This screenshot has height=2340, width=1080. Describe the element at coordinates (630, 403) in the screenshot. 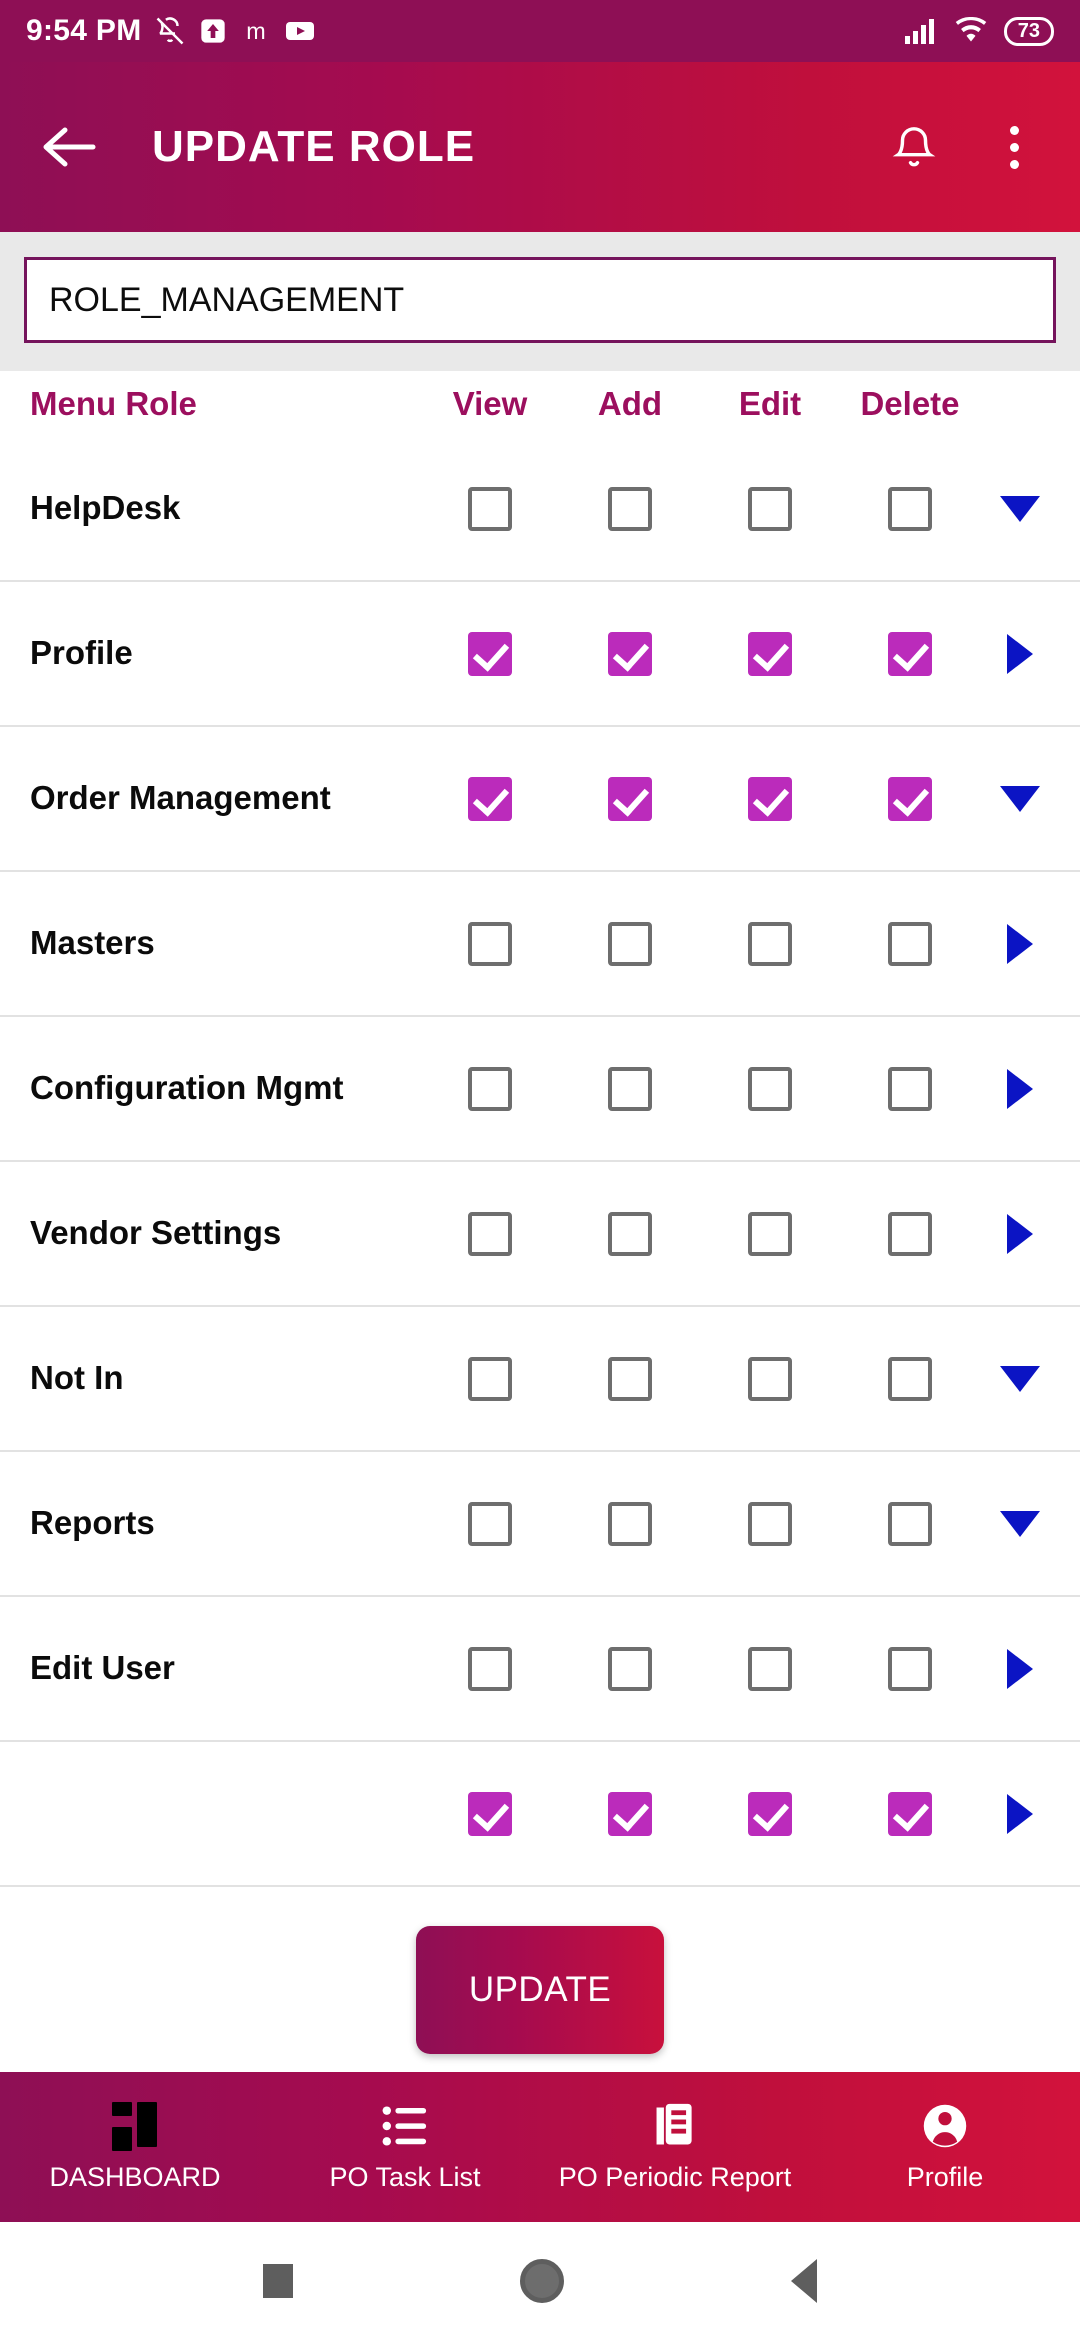

I see `column-header-add: Add` at that location.